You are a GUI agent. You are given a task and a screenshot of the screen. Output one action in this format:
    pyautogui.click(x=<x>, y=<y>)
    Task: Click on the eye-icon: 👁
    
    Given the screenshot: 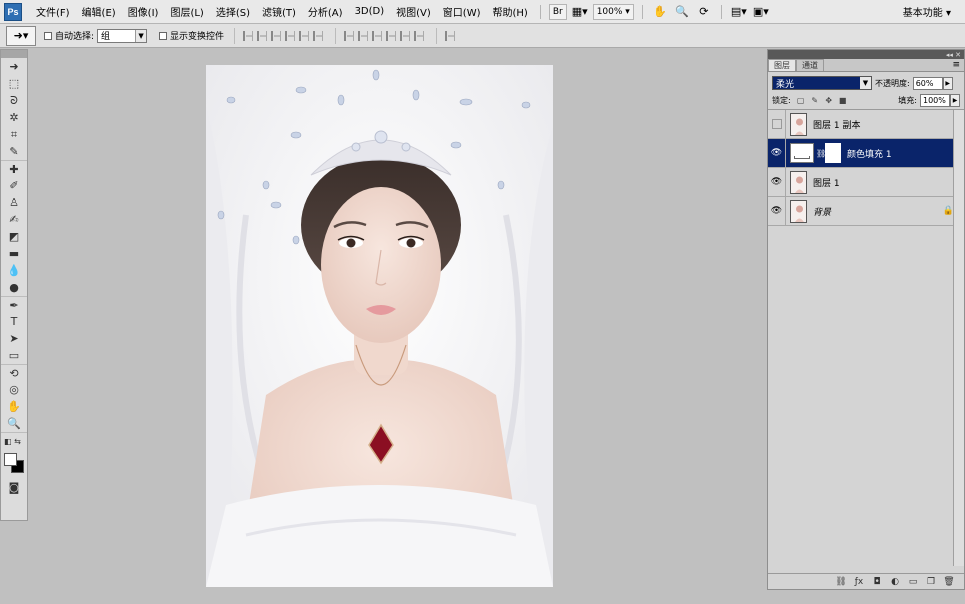 What is the action you would take?
    pyautogui.click(x=776, y=153)
    